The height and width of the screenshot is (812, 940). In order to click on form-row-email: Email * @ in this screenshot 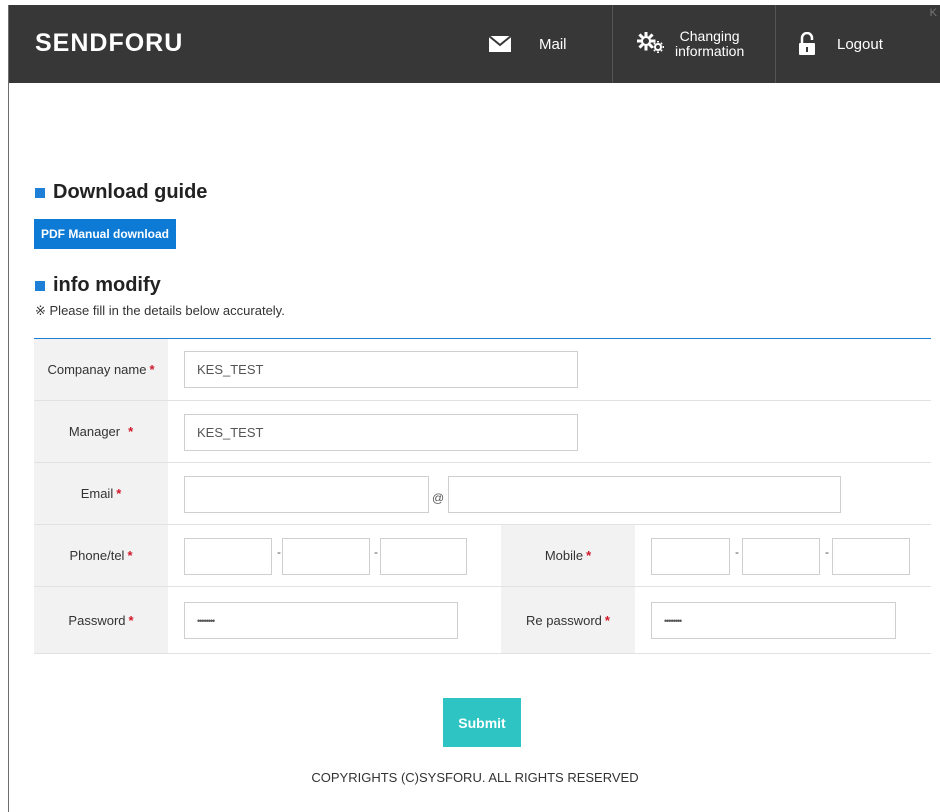, I will do `click(482, 494)`.